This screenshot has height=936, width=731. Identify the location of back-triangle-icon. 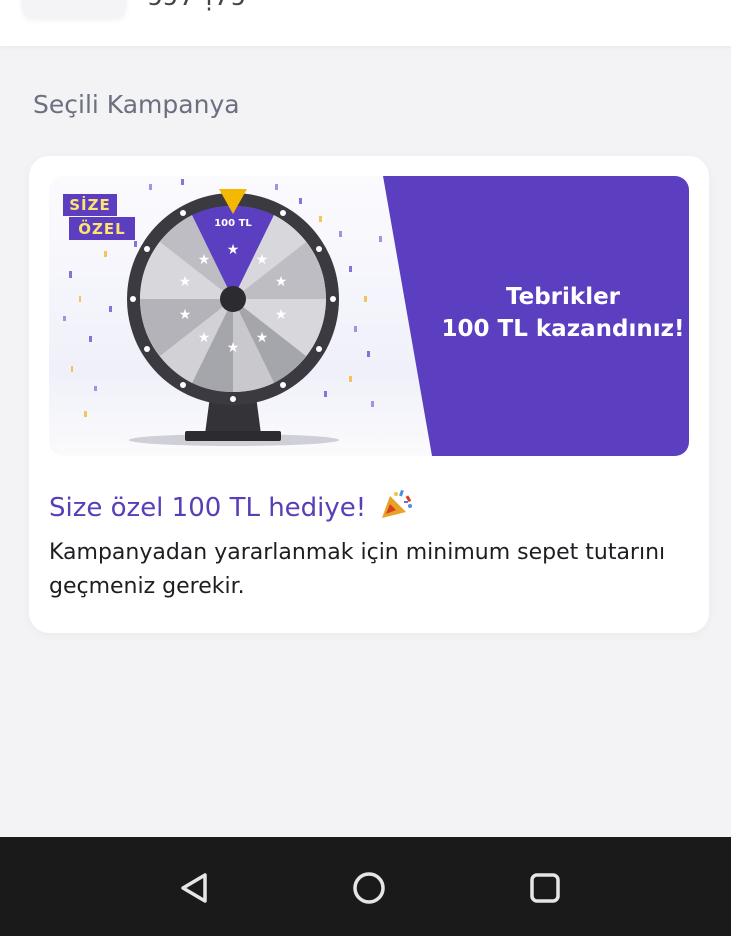
(194, 888).